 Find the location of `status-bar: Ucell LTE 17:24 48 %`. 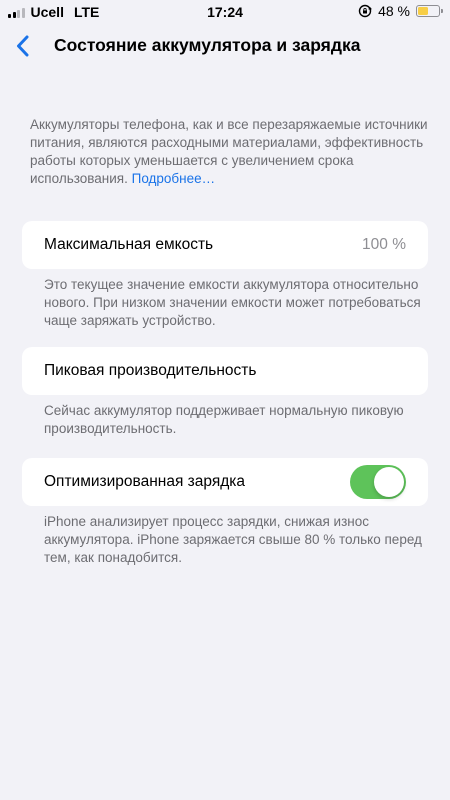

status-bar: Ucell LTE 17:24 48 % is located at coordinates (225, 12).